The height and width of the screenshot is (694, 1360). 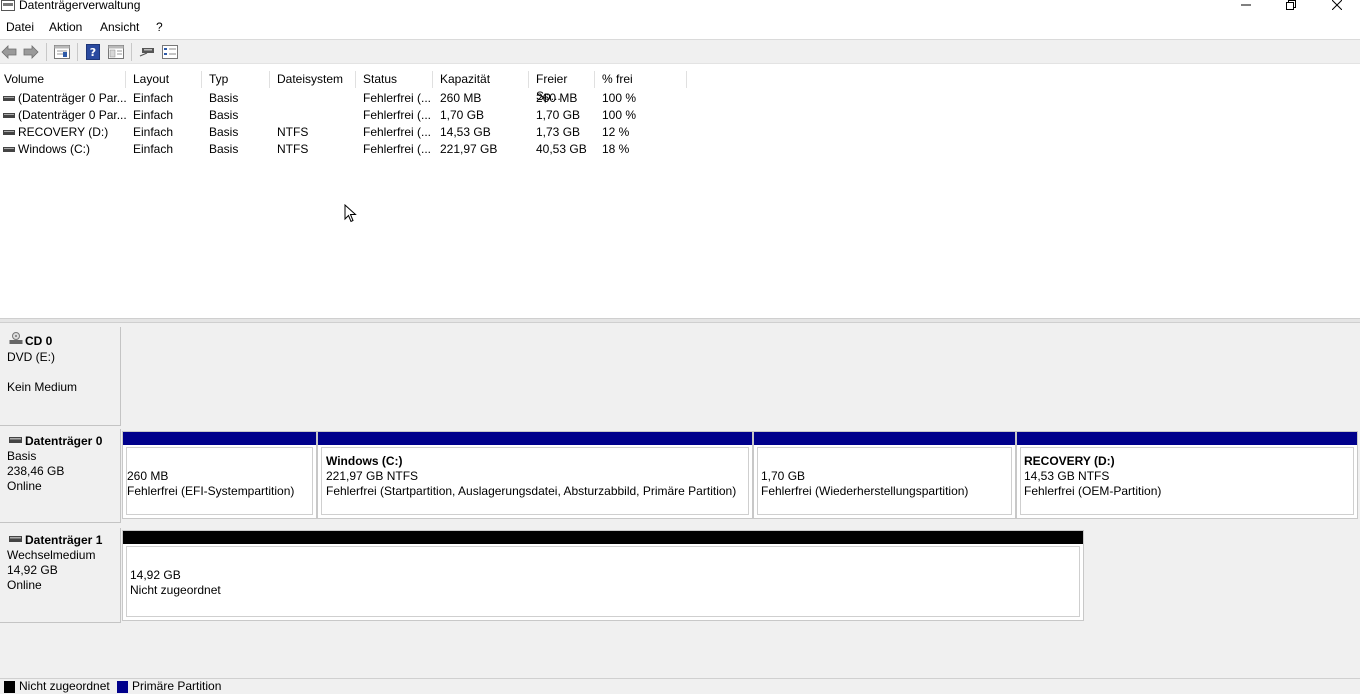 I want to click on disk-name-disk1: Datenträger 1, so click(x=64, y=540).